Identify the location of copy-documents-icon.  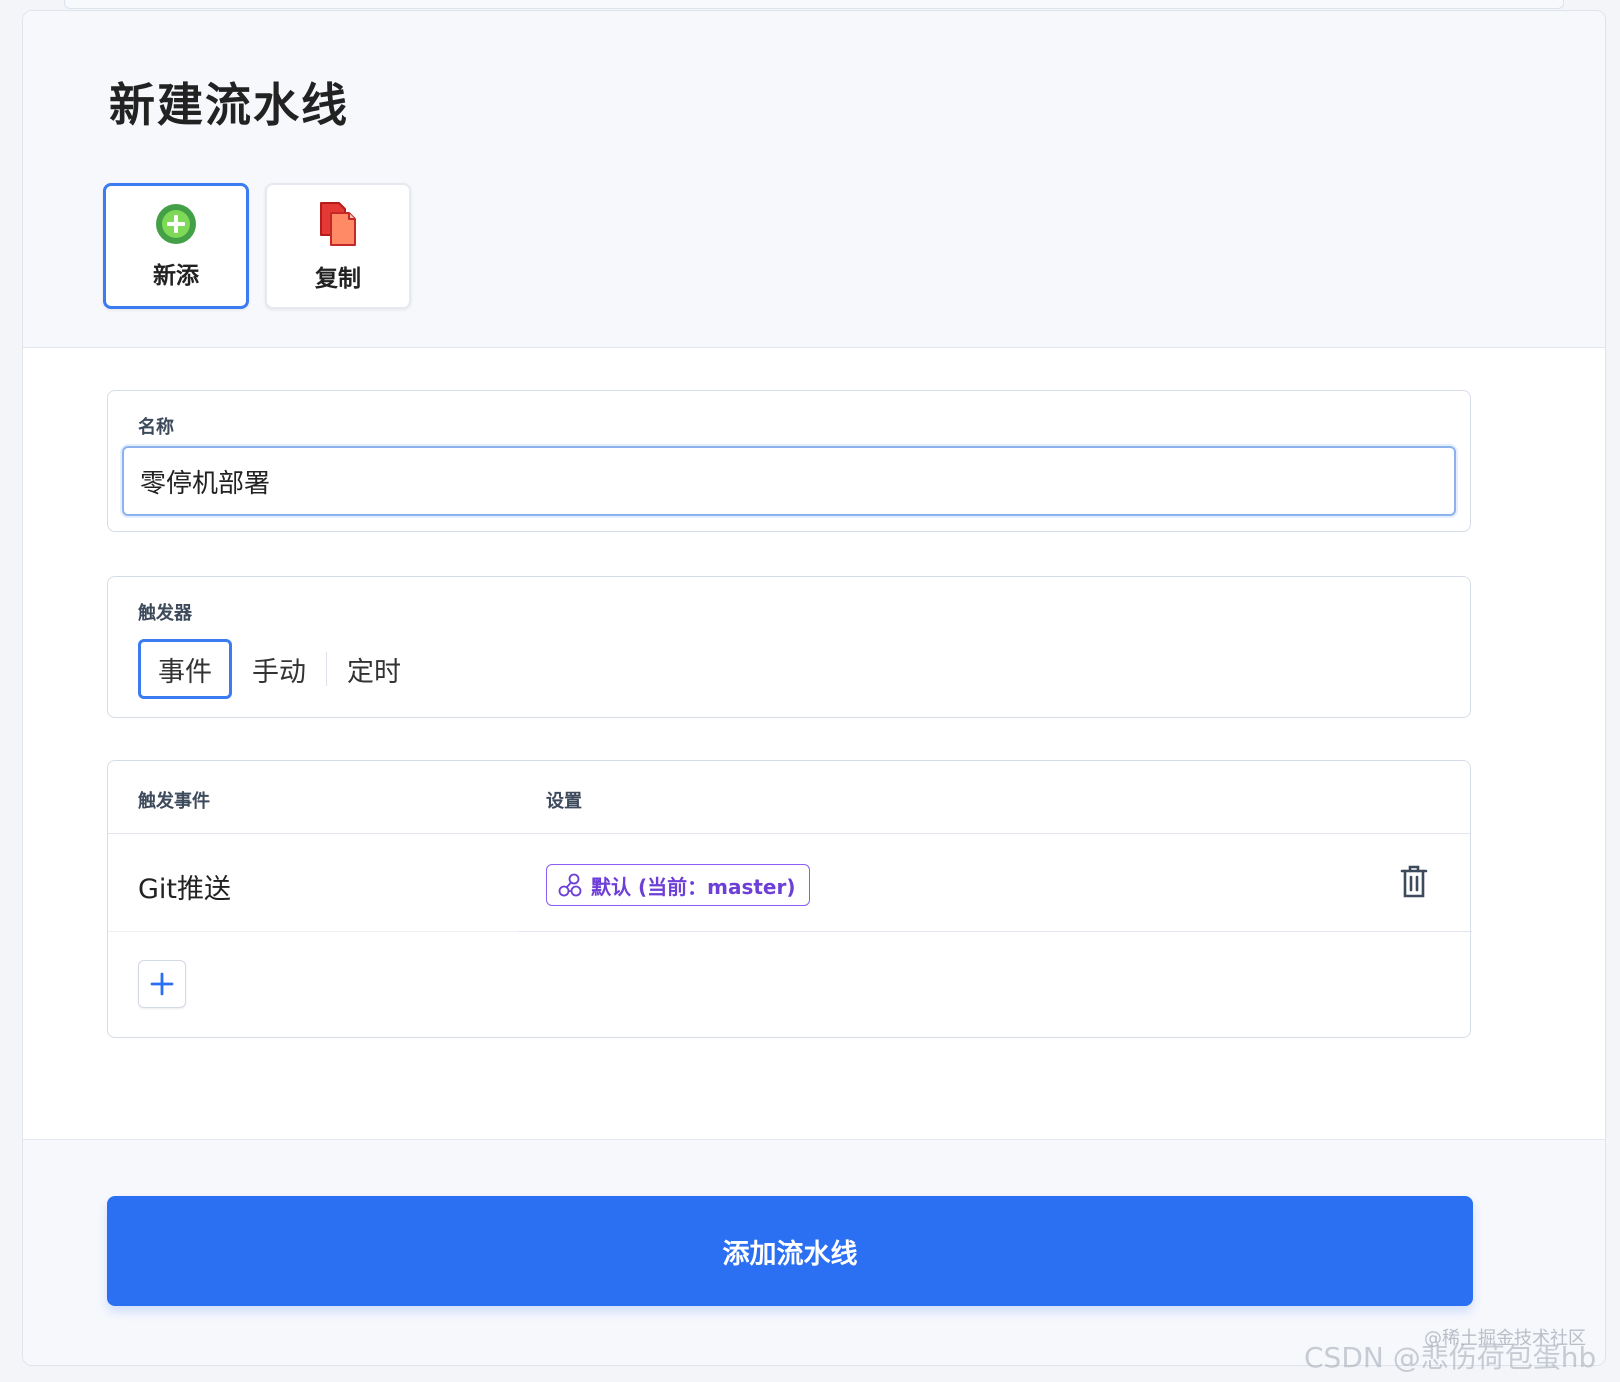
(338, 224).